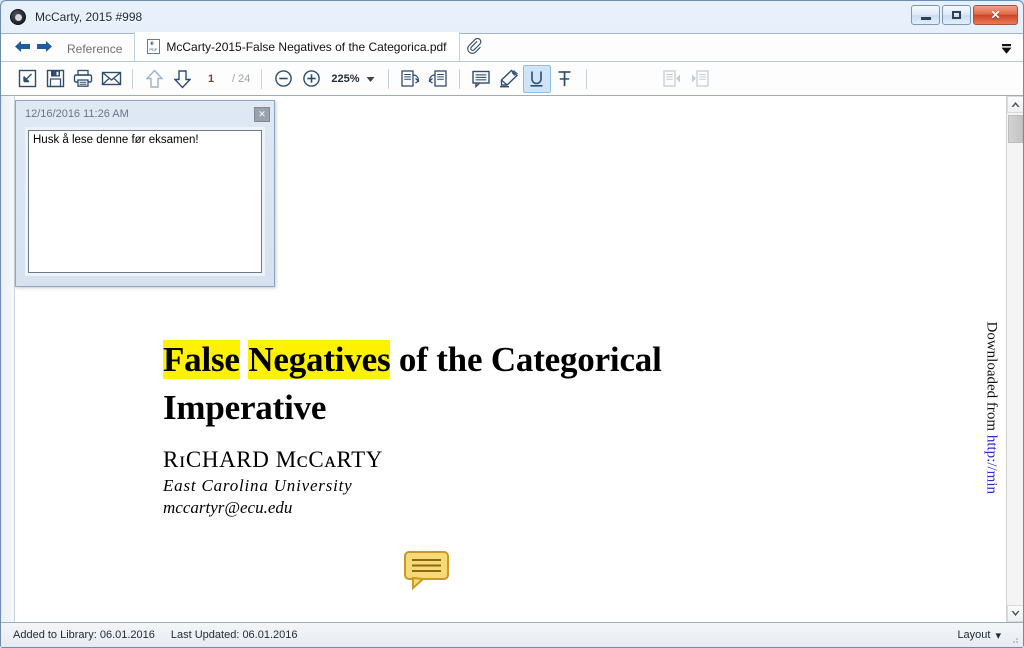  I want to click on next-page-button, so click(182, 79).